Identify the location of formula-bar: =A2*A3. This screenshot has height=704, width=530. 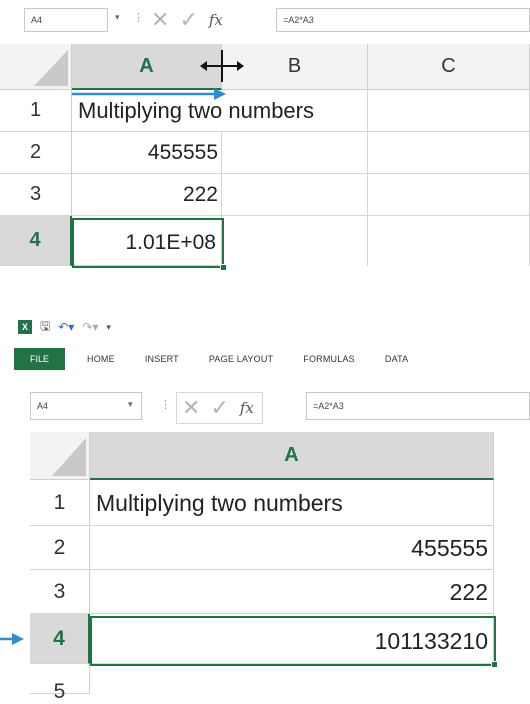
(403, 20).